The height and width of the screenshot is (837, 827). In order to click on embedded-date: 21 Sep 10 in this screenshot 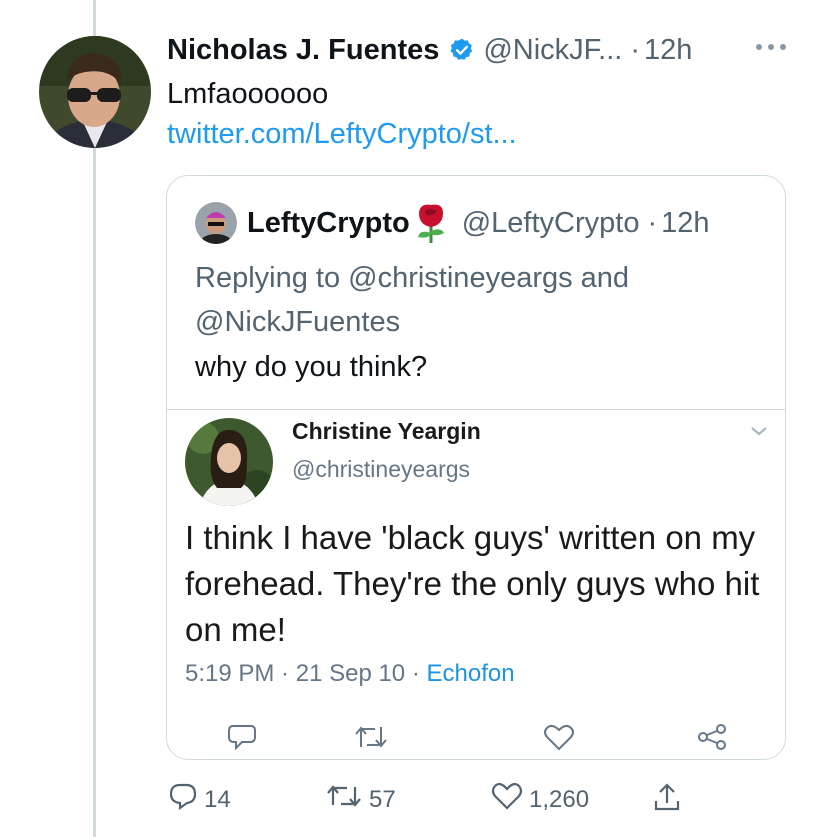, I will do `click(350, 673)`.